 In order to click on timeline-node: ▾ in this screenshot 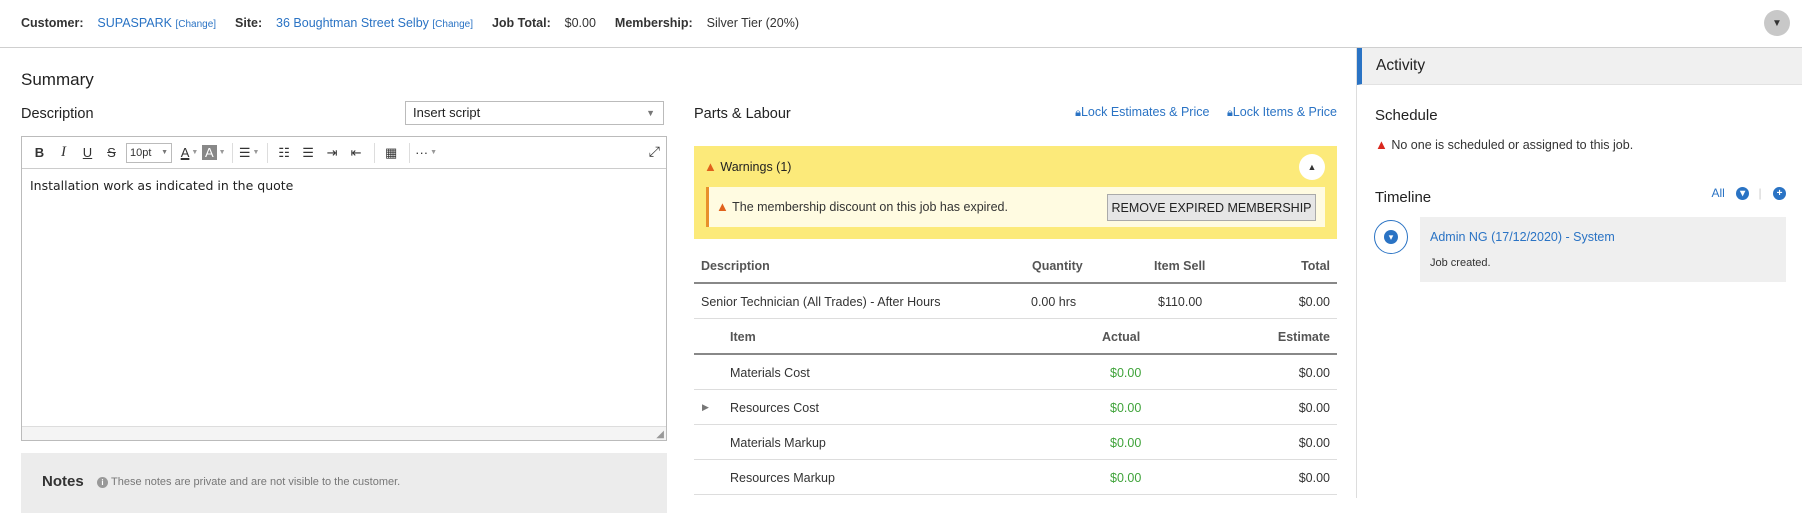, I will do `click(1391, 237)`.